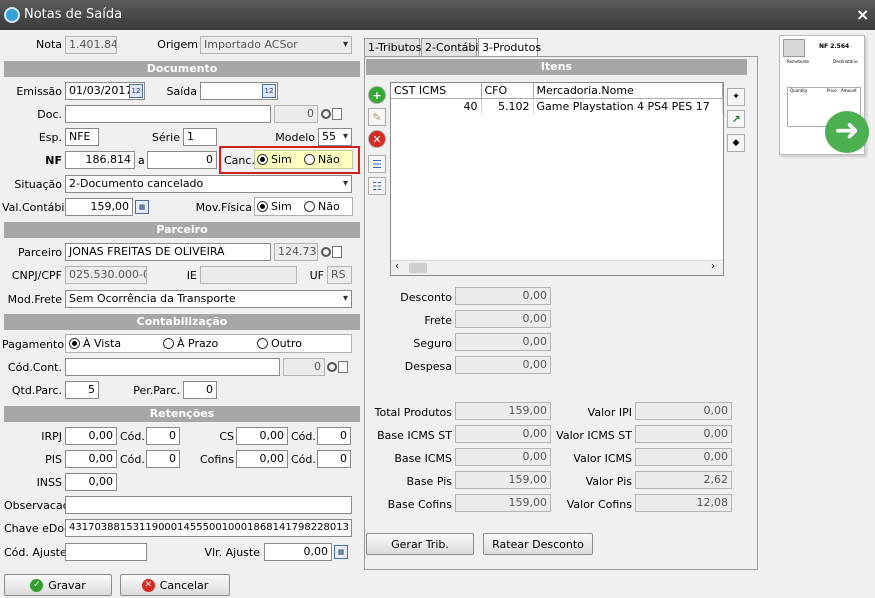 The width and height of the screenshot is (875, 598). What do you see at coordinates (683, 457) in the screenshot?
I see `valoricms-field: 0,00` at bounding box center [683, 457].